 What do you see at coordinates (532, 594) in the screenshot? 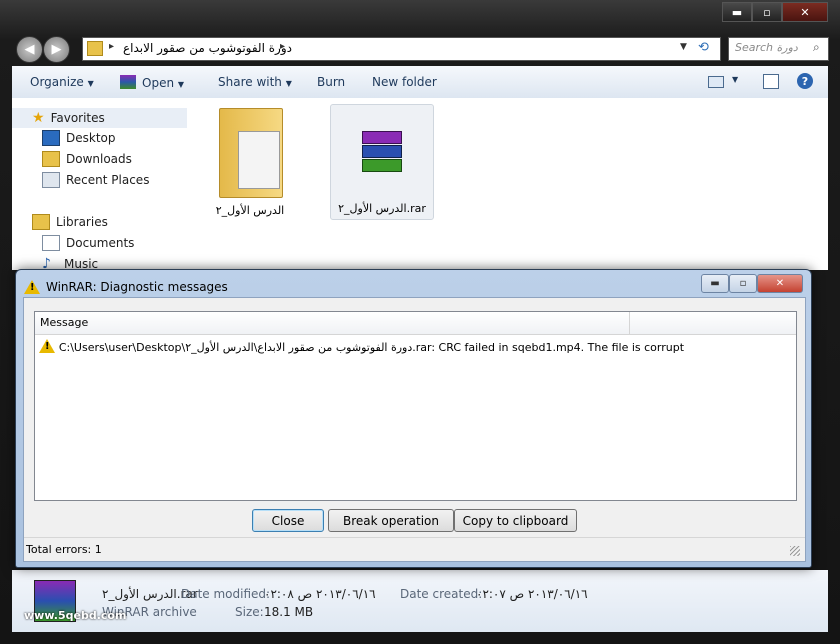
I see `date-created-value: ٢٠١٣/٠٦/١٦ ص ٠٢:٠٧` at bounding box center [532, 594].